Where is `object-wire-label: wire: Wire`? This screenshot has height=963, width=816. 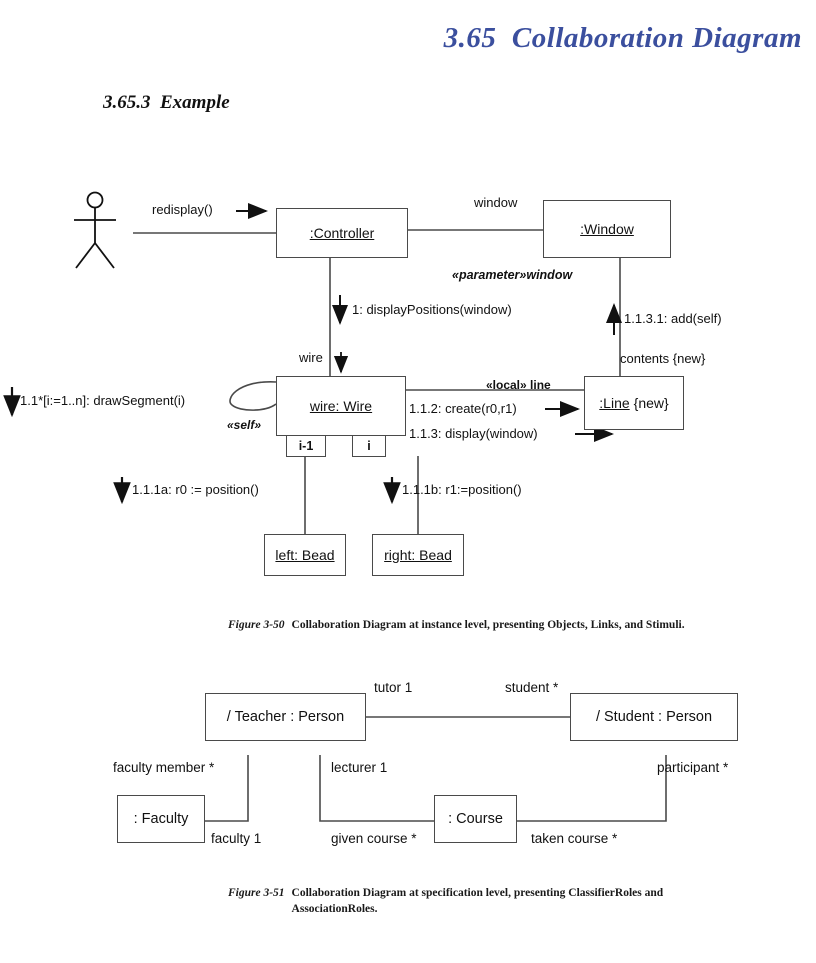
object-wire-label: wire: Wire is located at coordinates (341, 406).